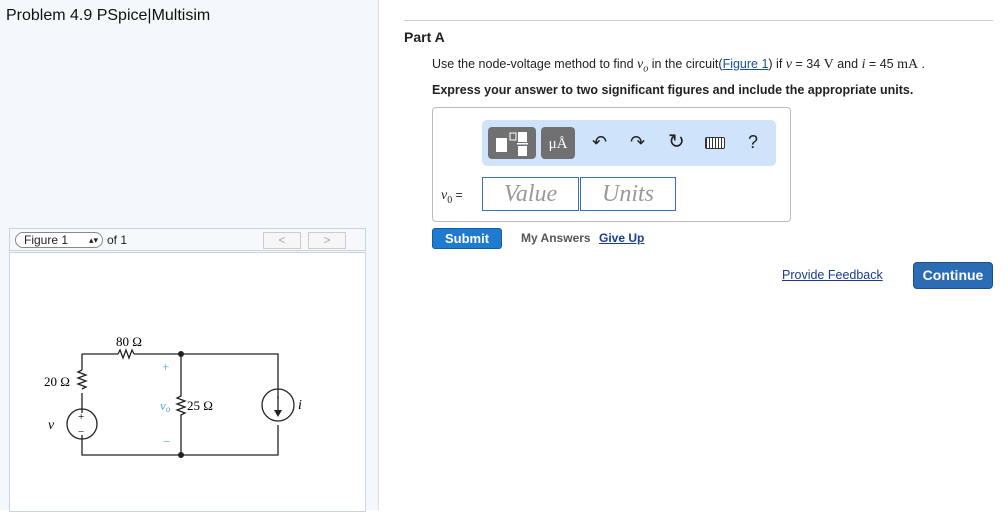 This screenshot has width=1008, height=516. Describe the element at coordinates (715, 143) in the screenshot. I see `keyboard-icon` at that location.